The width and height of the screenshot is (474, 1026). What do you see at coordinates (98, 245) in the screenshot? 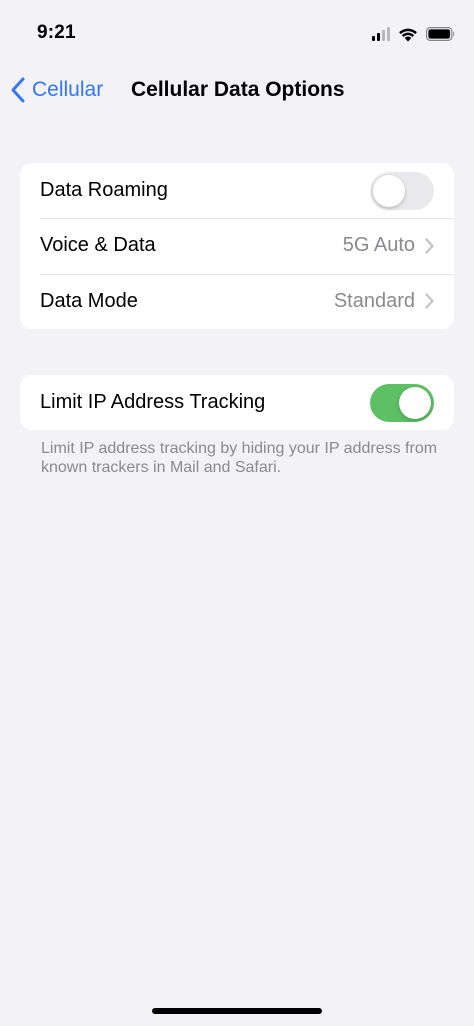
I see `voice-and-data-label: Voice & Data` at bounding box center [98, 245].